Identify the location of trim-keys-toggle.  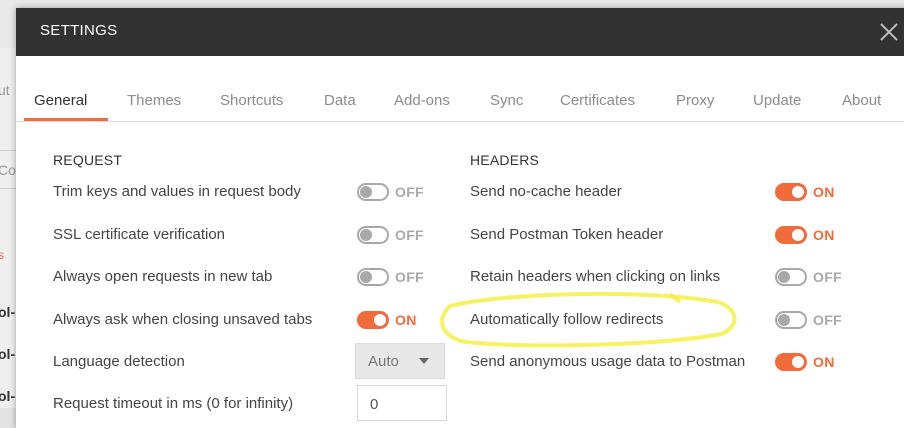
(373, 192).